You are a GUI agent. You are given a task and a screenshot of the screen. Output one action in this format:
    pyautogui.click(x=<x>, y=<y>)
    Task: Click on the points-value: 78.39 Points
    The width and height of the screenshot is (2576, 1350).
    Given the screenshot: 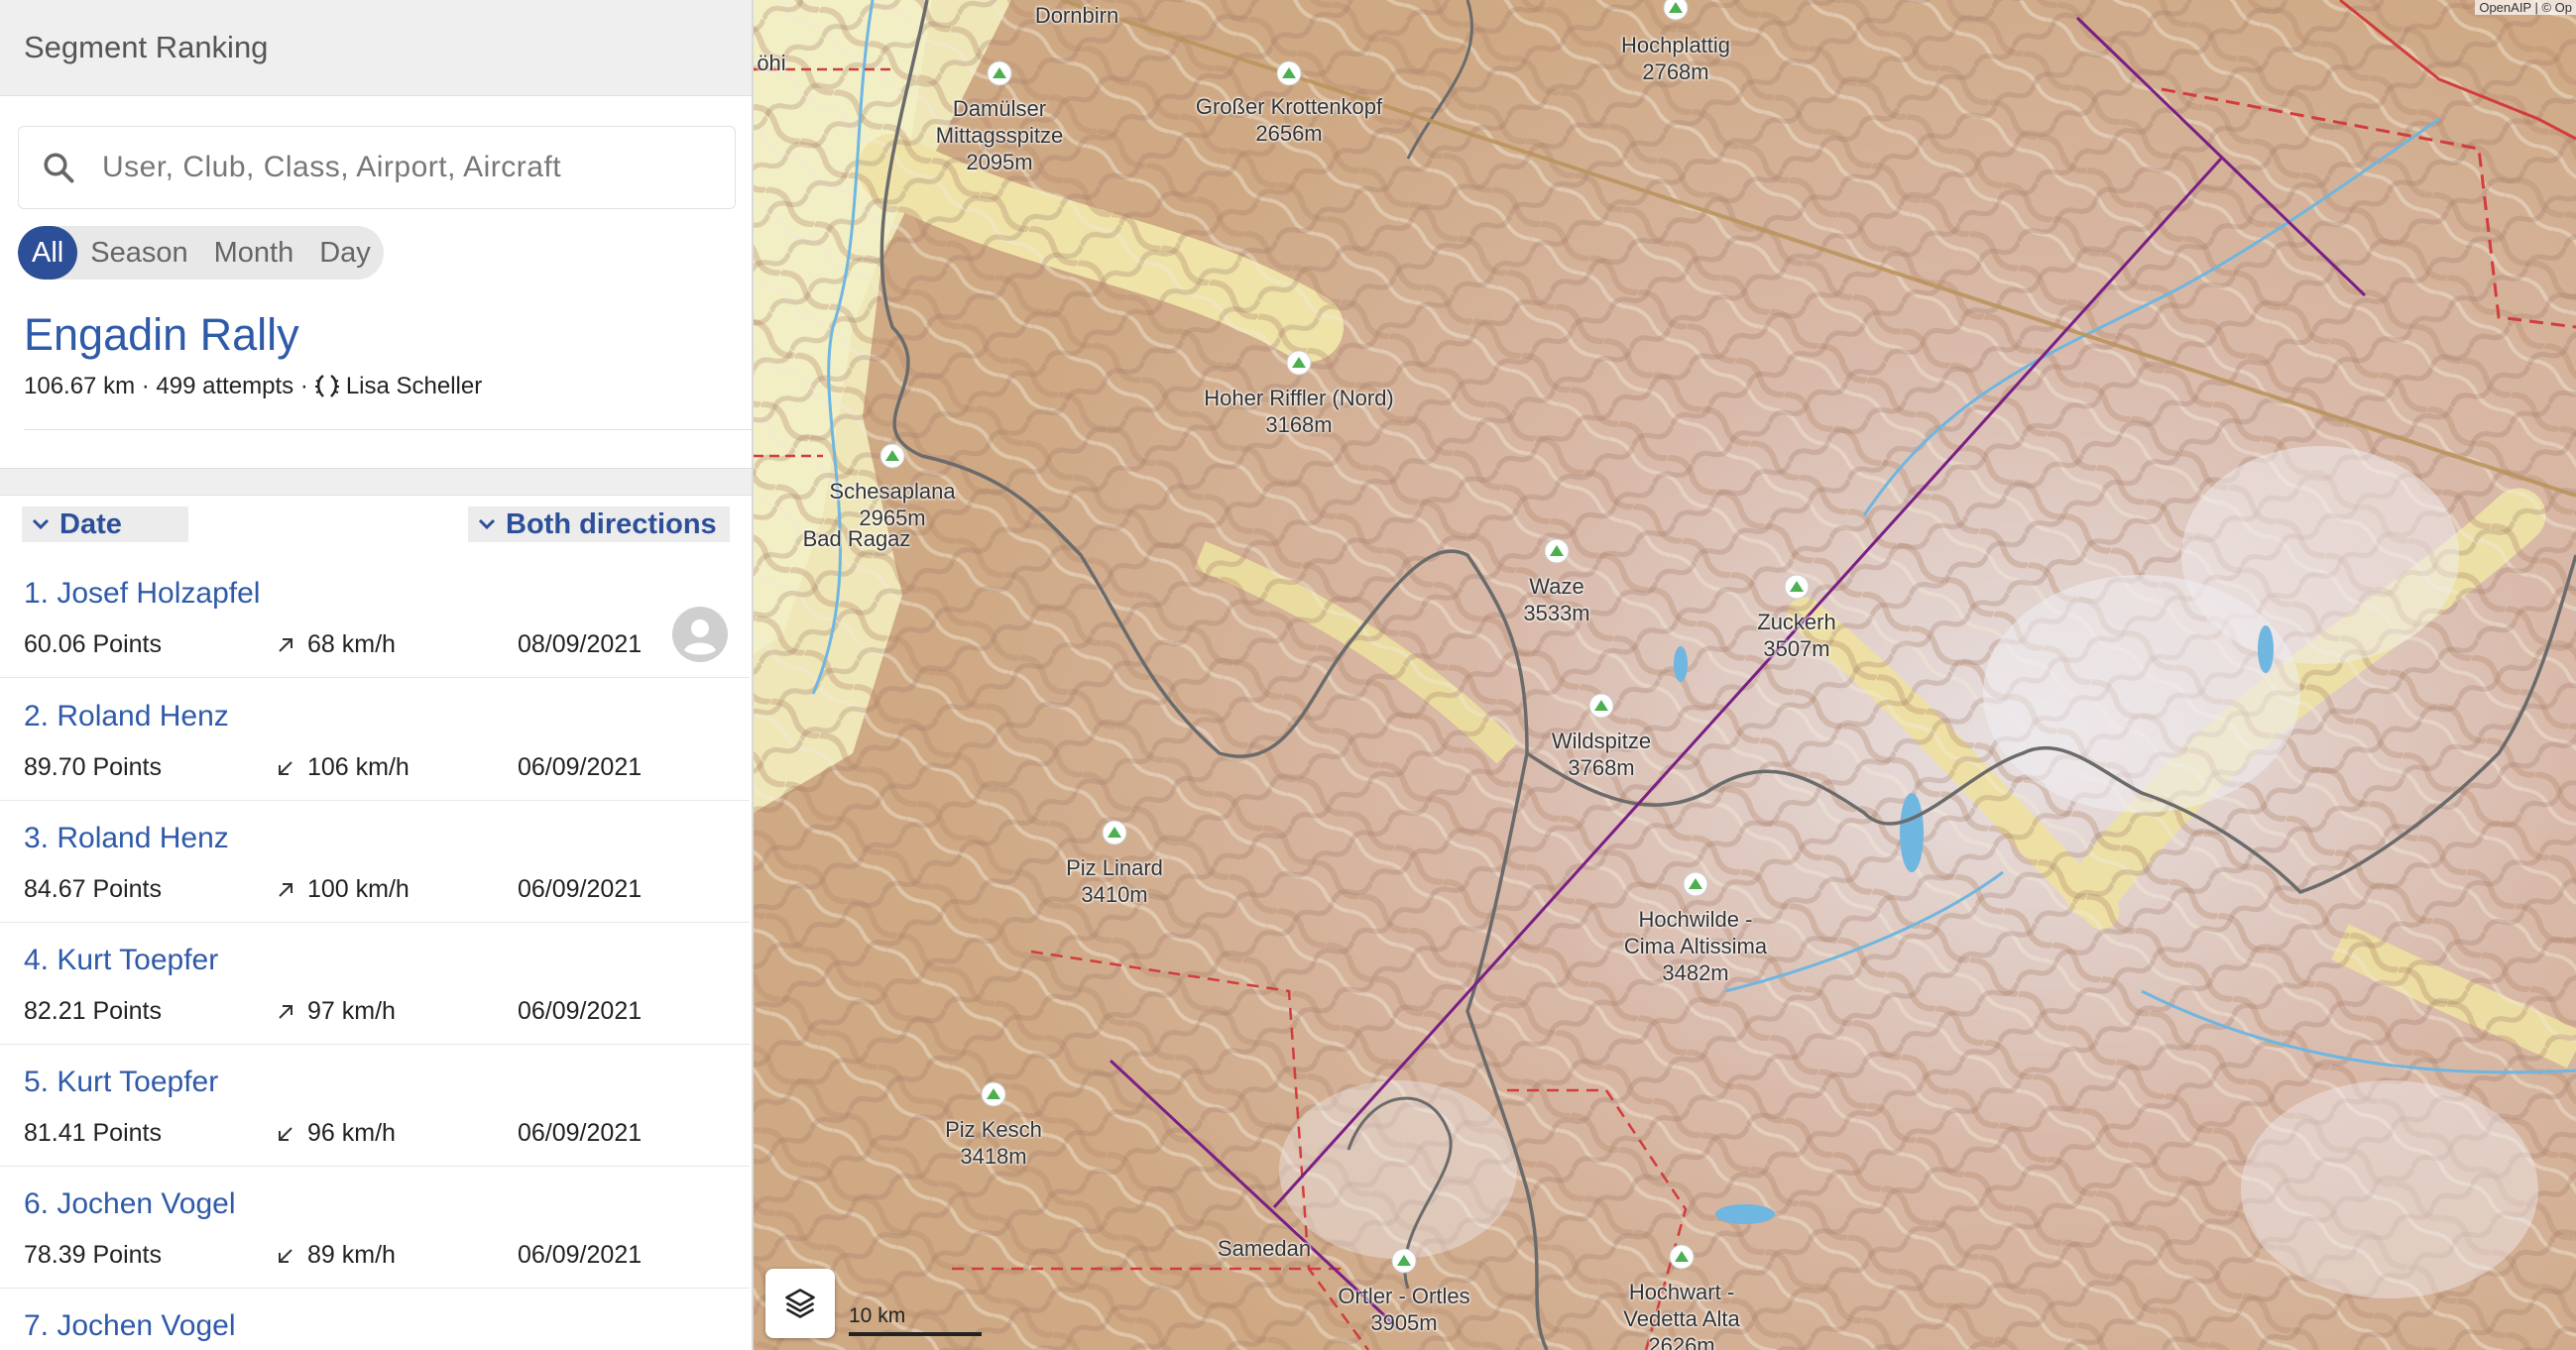 What is the action you would take?
    pyautogui.click(x=93, y=1255)
    